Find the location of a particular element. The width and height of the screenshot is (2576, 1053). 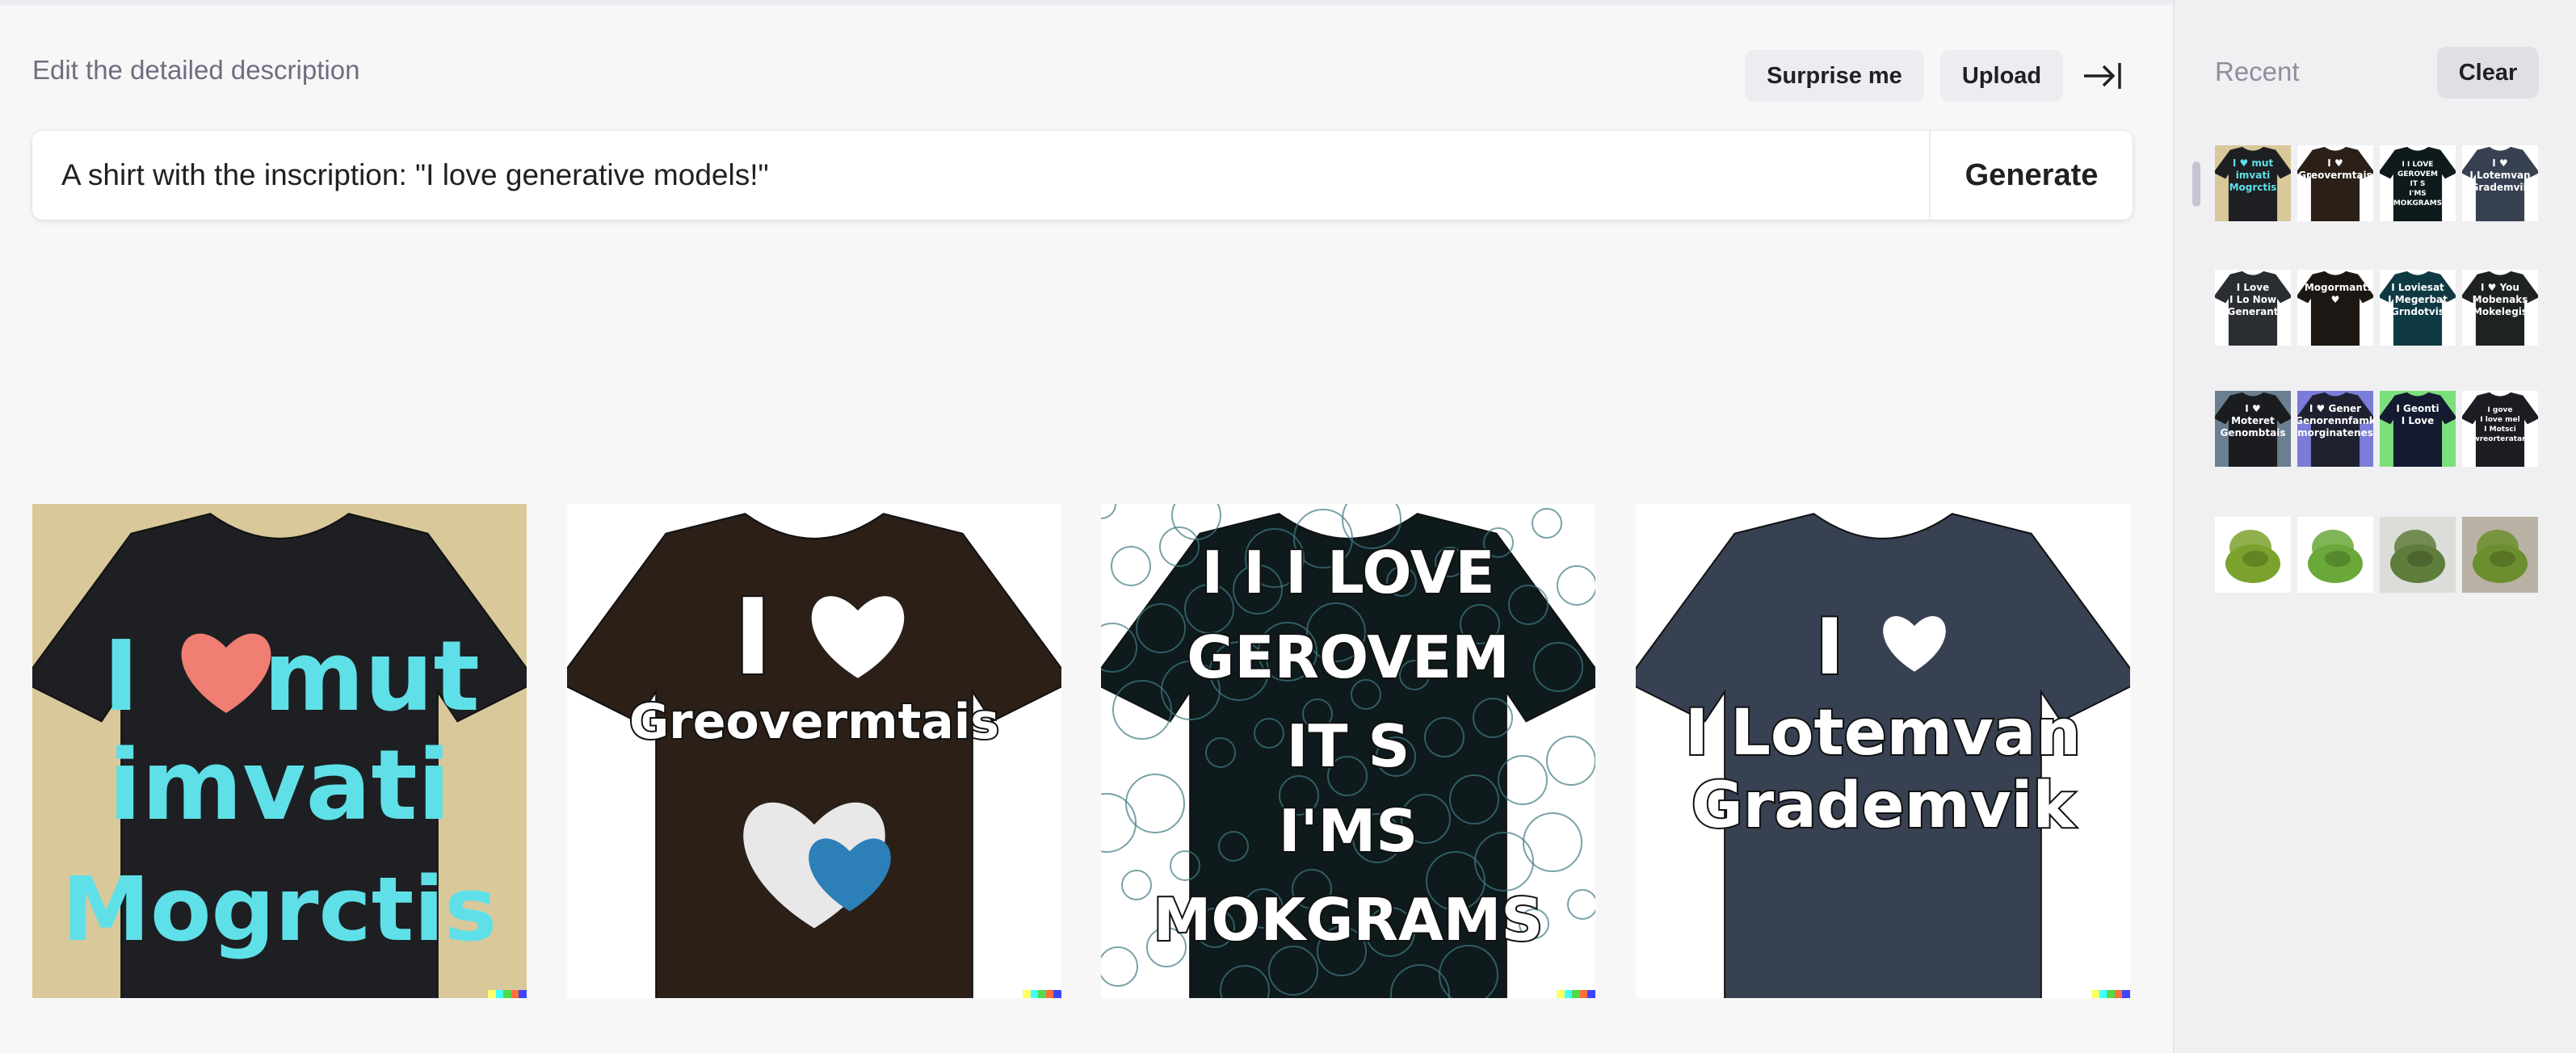

thumbnail-text: Generant is located at coordinates (2253, 311).